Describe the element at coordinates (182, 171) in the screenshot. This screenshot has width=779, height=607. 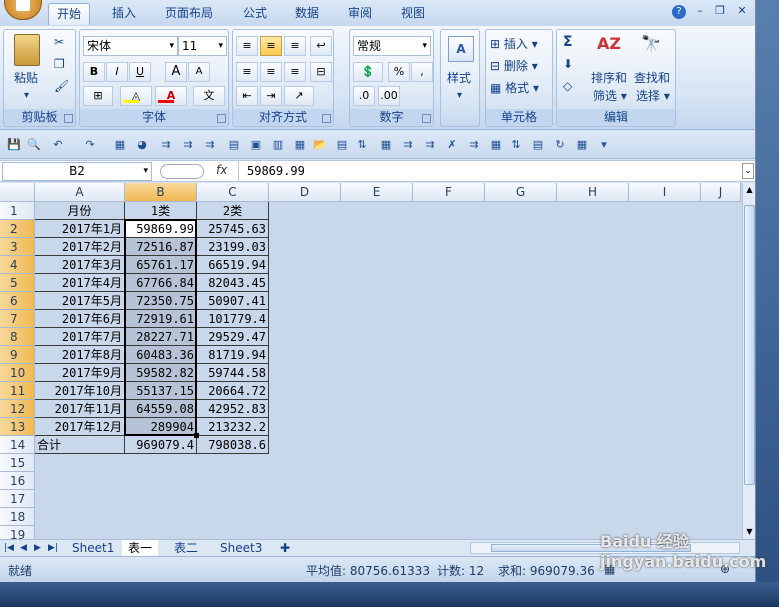
I see `formula-expand-control` at that location.